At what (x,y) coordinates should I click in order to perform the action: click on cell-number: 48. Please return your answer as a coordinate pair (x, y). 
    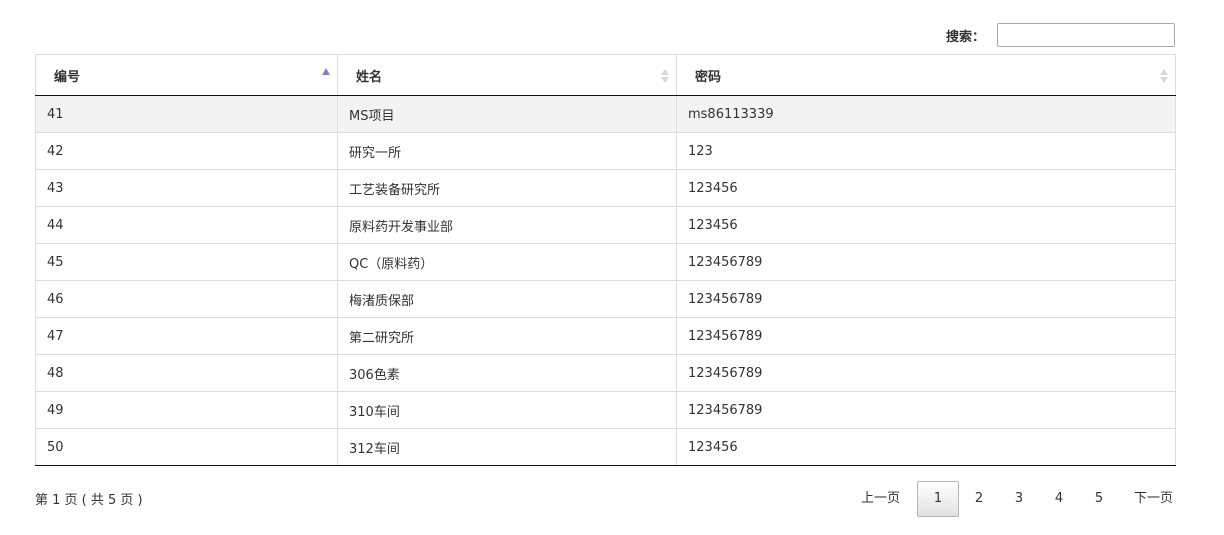
    Looking at the image, I should click on (186, 373).